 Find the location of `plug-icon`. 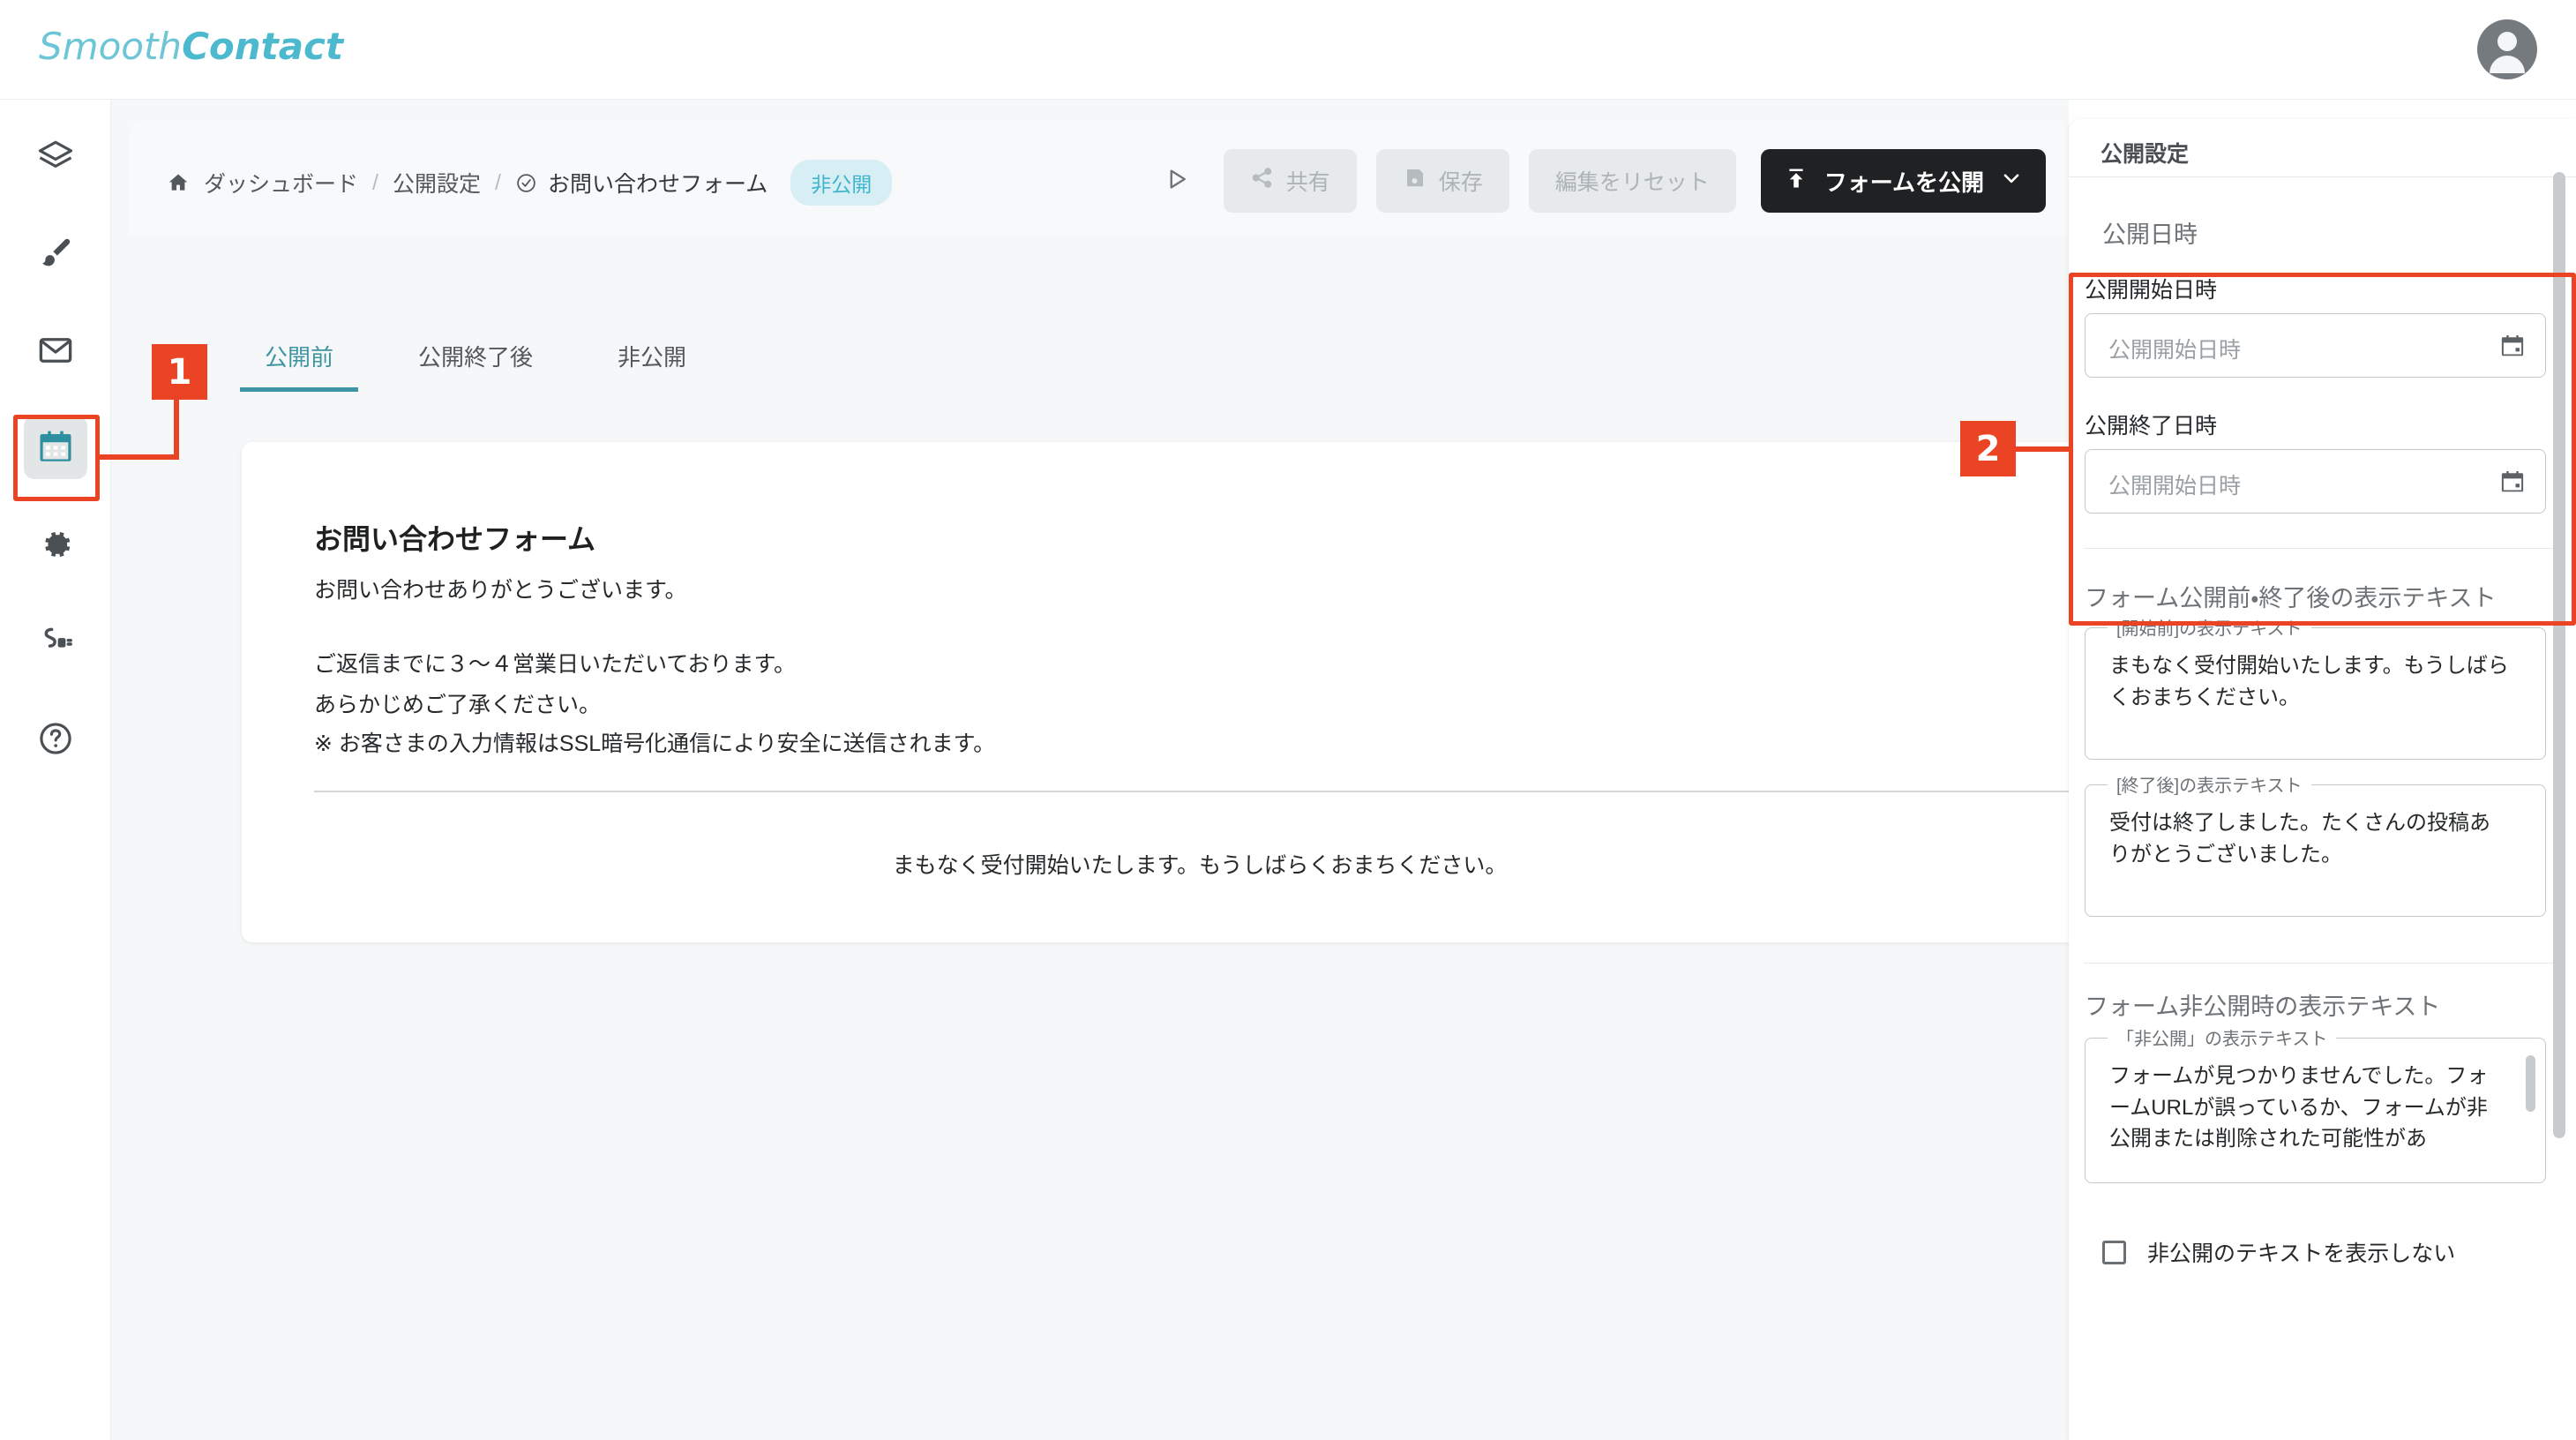

plug-icon is located at coordinates (56, 641).